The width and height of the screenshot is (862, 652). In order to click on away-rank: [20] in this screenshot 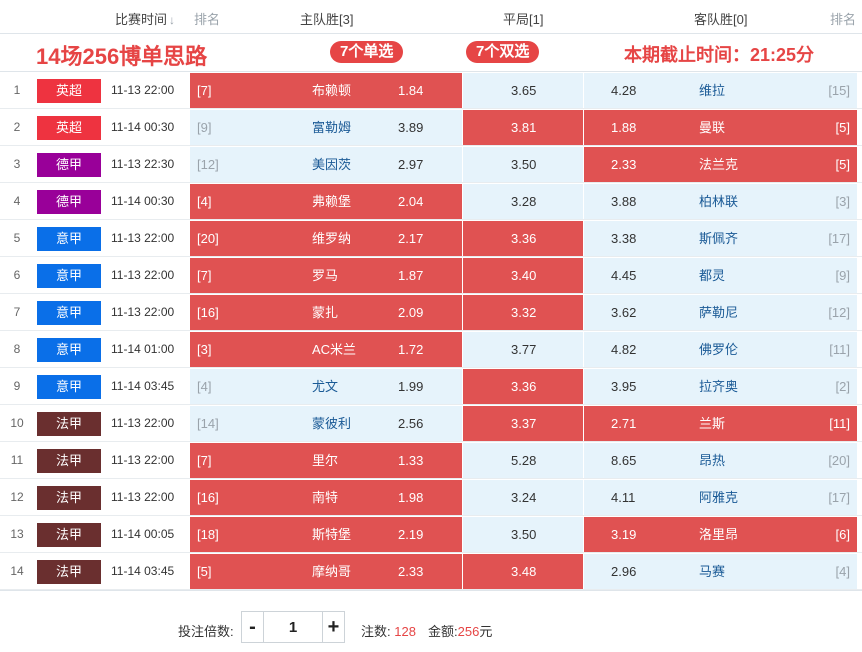, I will do `click(839, 460)`.